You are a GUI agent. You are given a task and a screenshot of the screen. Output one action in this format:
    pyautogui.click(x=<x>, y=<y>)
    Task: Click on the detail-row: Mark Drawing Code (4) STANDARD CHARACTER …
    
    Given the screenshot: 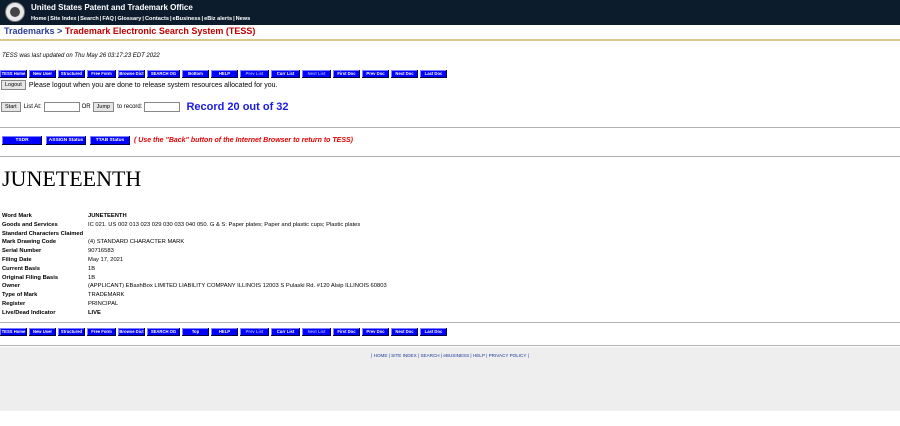 What is the action you would take?
    pyautogui.click(x=194, y=242)
    